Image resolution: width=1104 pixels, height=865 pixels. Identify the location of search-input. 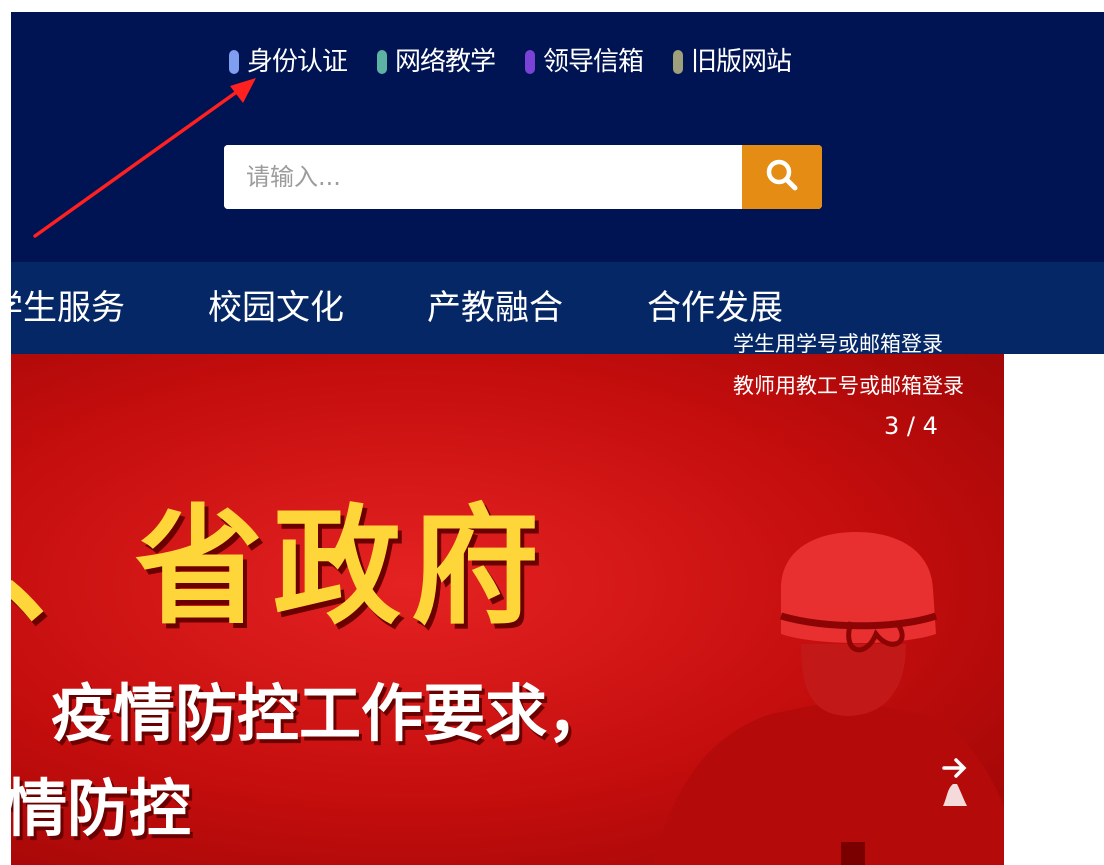
(482, 177).